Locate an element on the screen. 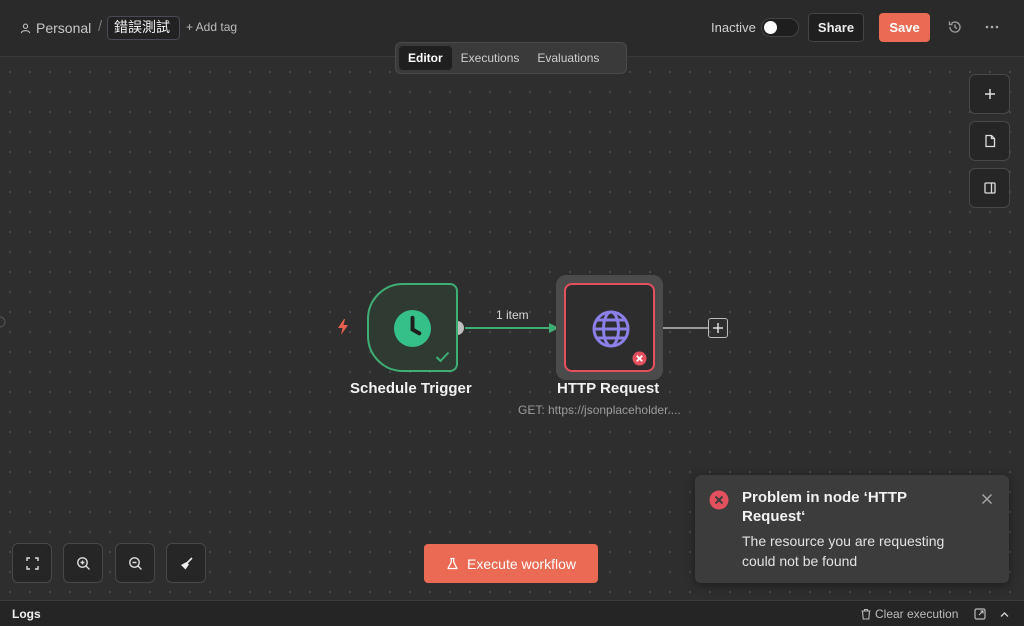 The width and height of the screenshot is (1024, 626). clock-icon is located at coordinates (412, 328).